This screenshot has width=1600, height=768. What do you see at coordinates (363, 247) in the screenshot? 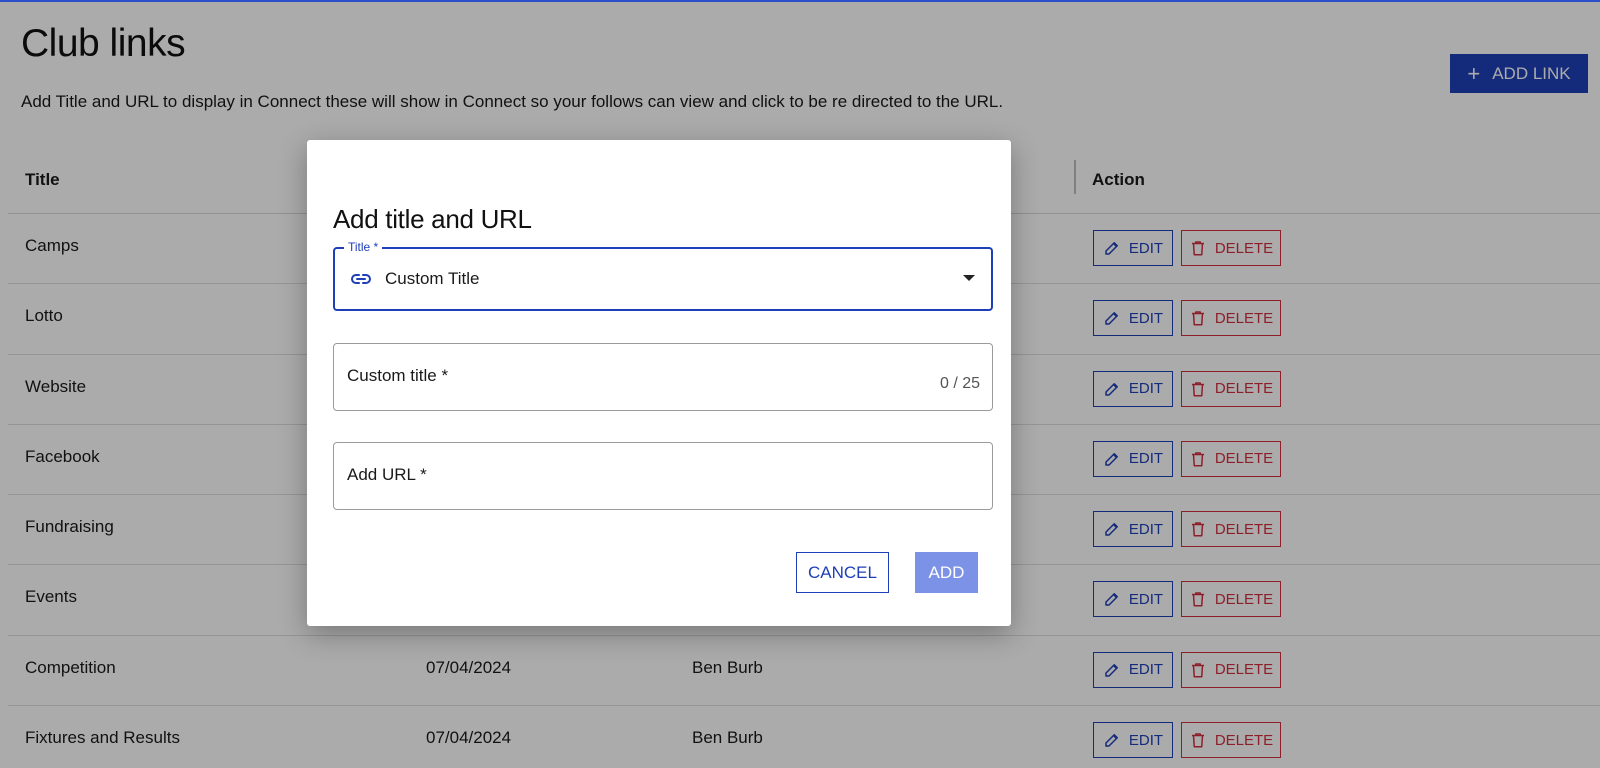
I see `title-select-label: Title *` at bounding box center [363, 247].